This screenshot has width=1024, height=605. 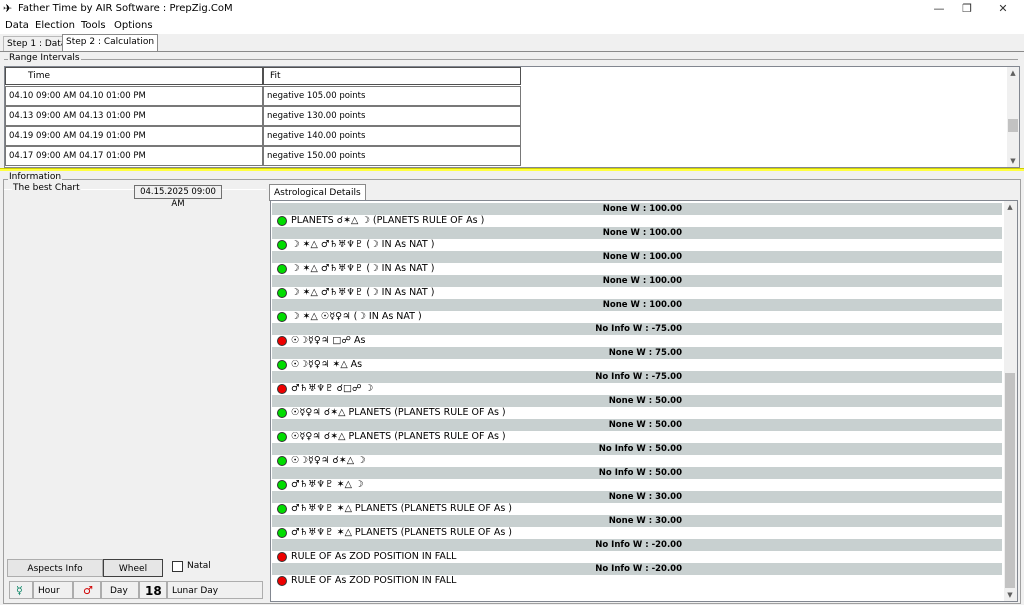 I want to click on weight-row: No Info W : -20.00, so click(x=637, y=545).